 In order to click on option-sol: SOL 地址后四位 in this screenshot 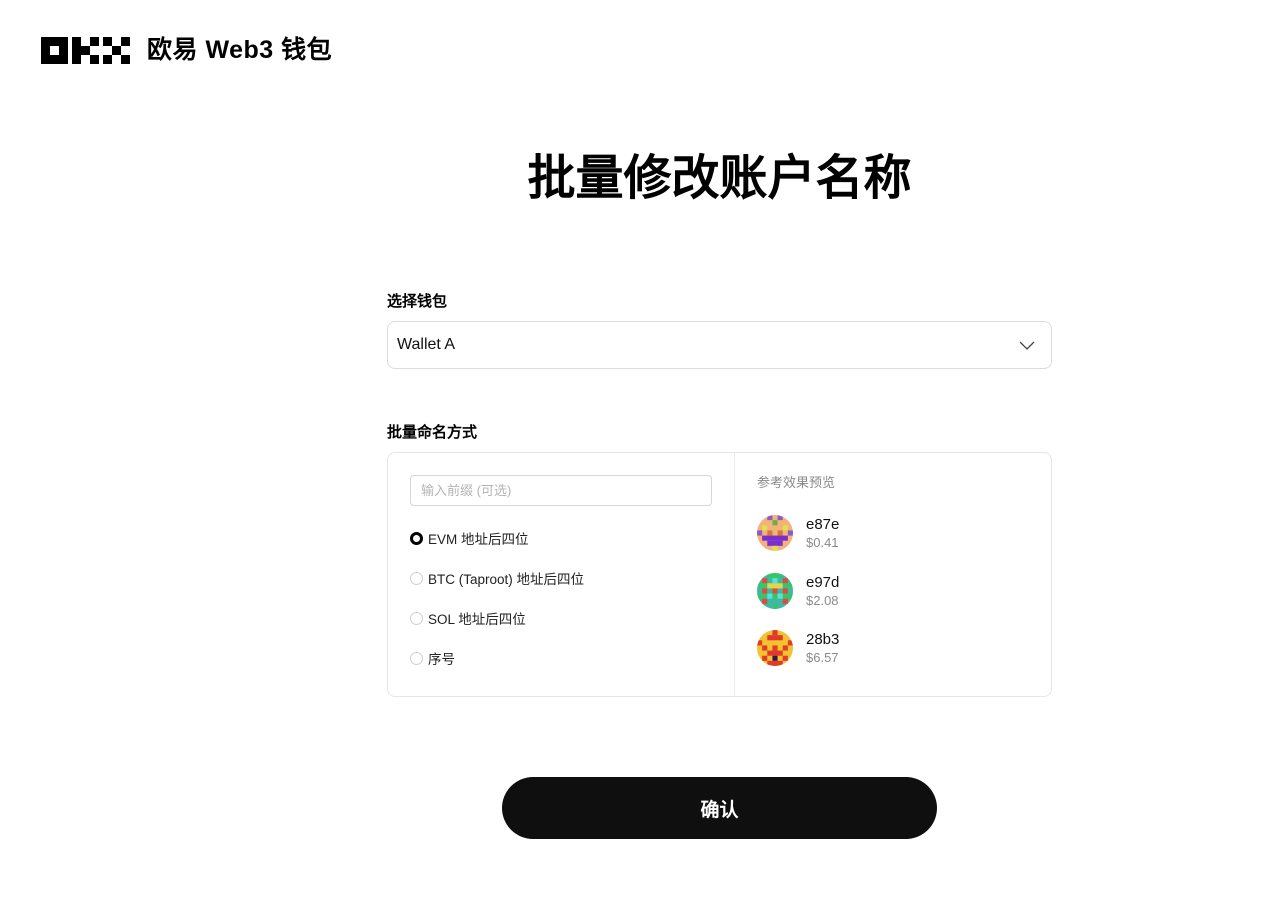, I will do `click(468, 618)`.